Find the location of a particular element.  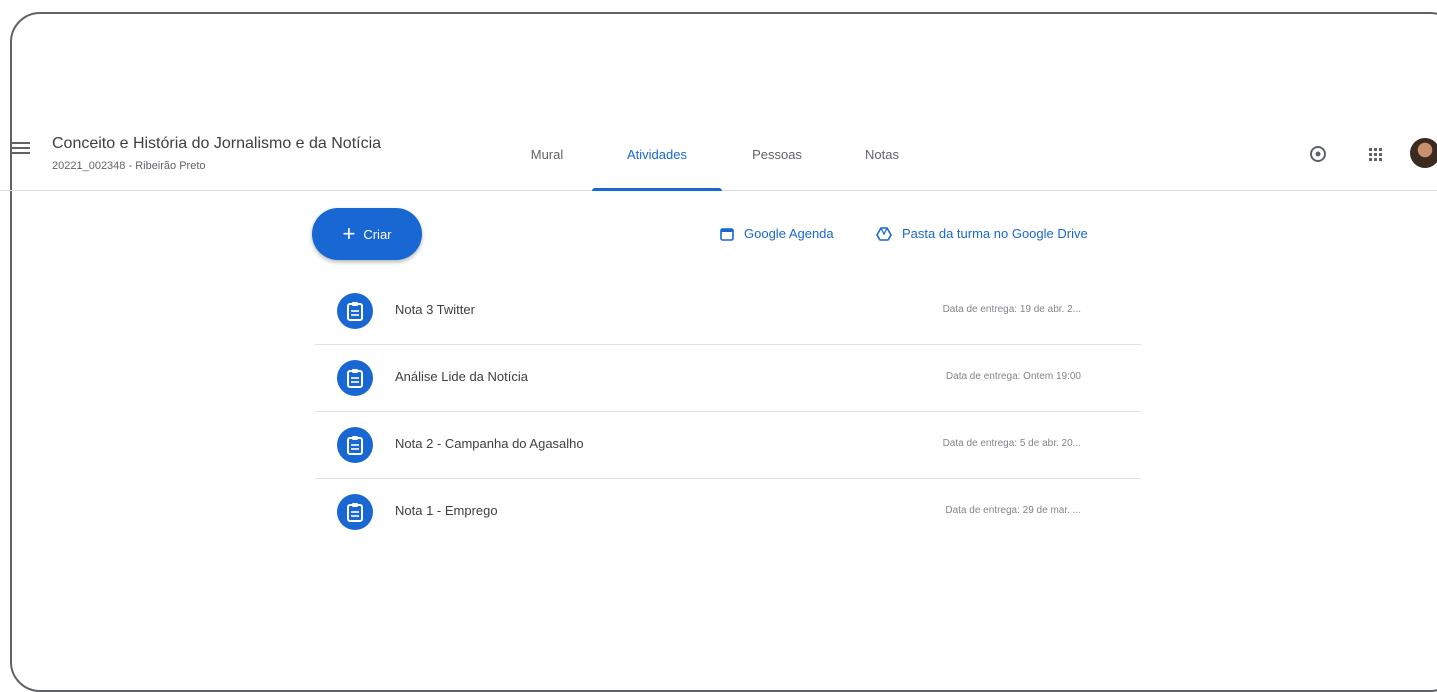

create-button: + Criar is located at coordinates (367, 234).